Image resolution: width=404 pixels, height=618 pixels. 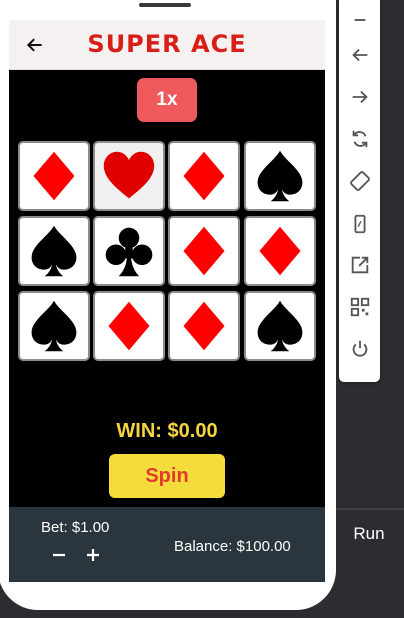 I want to click on bet-footer: Bet: $1.00 Balance: $100.00, so click(x=167, y=544).